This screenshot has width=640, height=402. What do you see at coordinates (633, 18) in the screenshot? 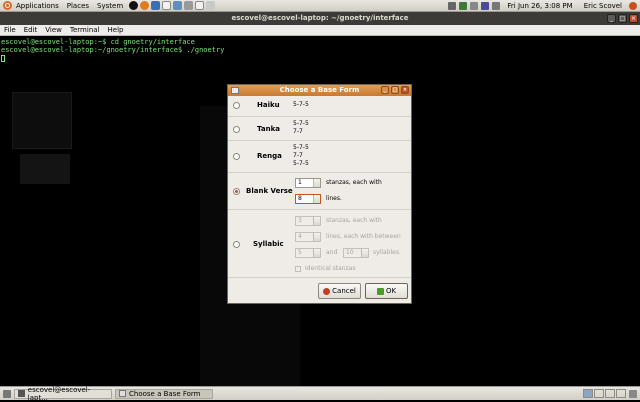
I see `close-button: ×` at bounding box center [633, 18].